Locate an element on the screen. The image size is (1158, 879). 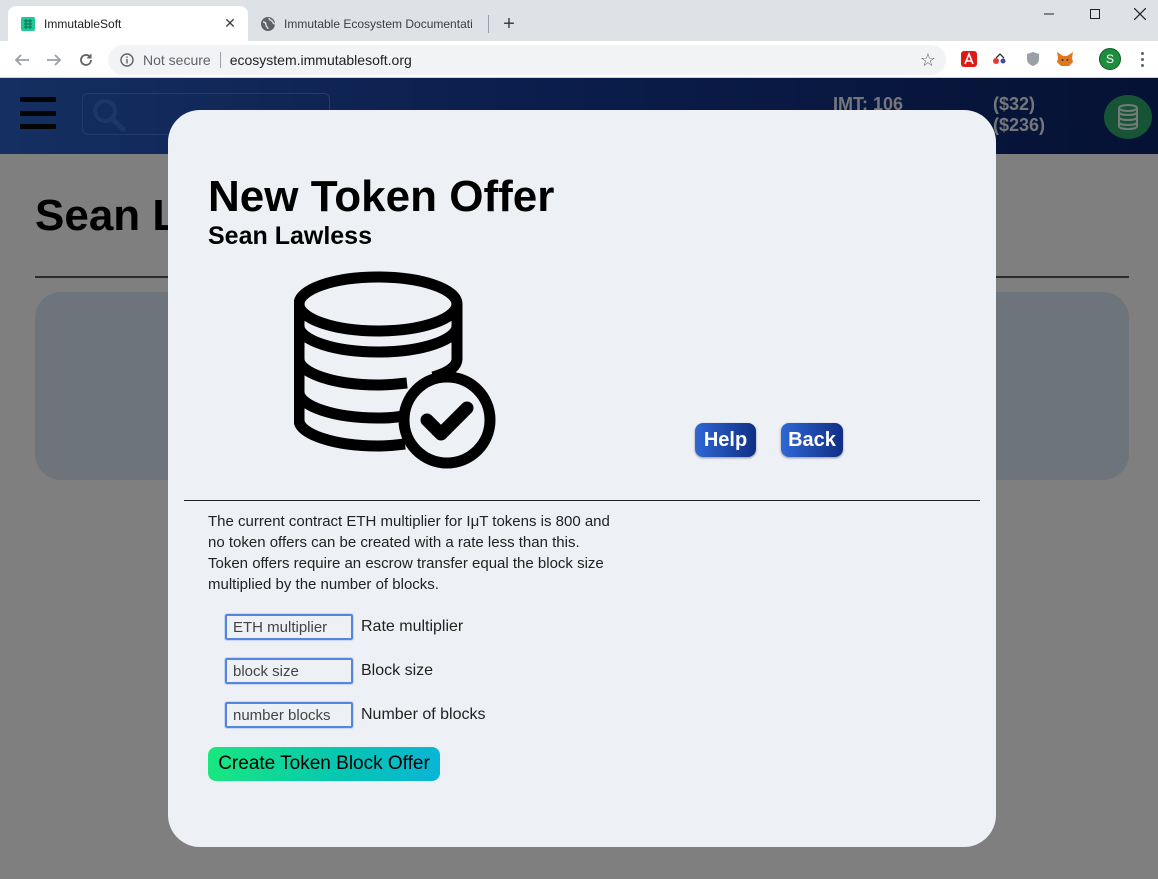
globe-icon is located at coordinates (268, 24).